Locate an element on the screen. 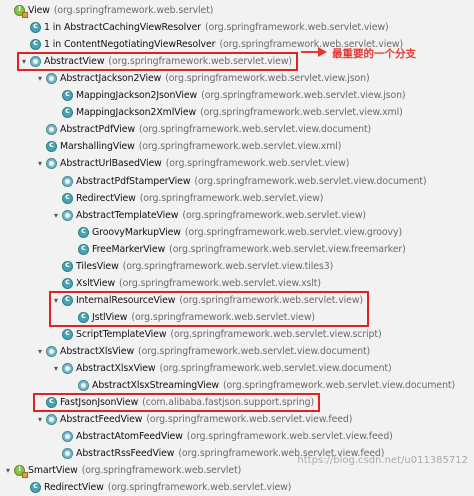  node-name: InternalResourceView is located at coordinates (125, 300).